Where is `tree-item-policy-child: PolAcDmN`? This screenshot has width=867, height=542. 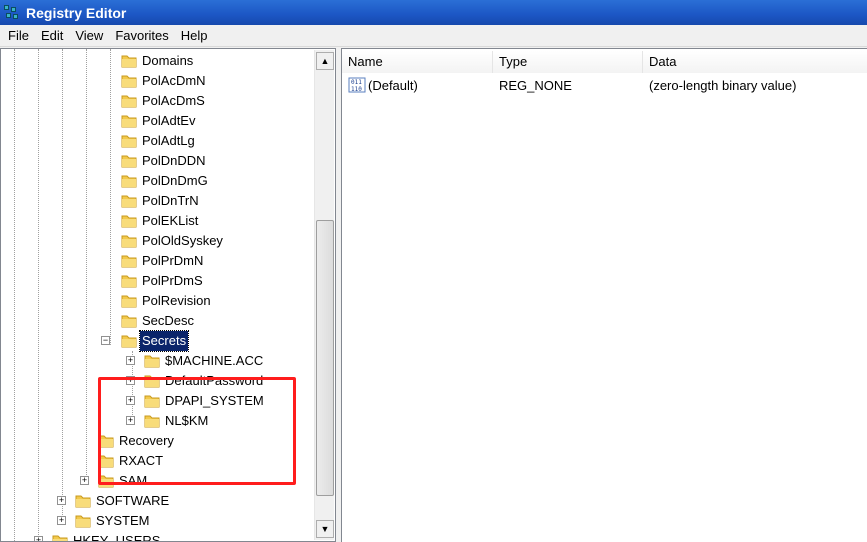 tree-item-policy-child: PolAcDmN is located at coordinates (157, 81).